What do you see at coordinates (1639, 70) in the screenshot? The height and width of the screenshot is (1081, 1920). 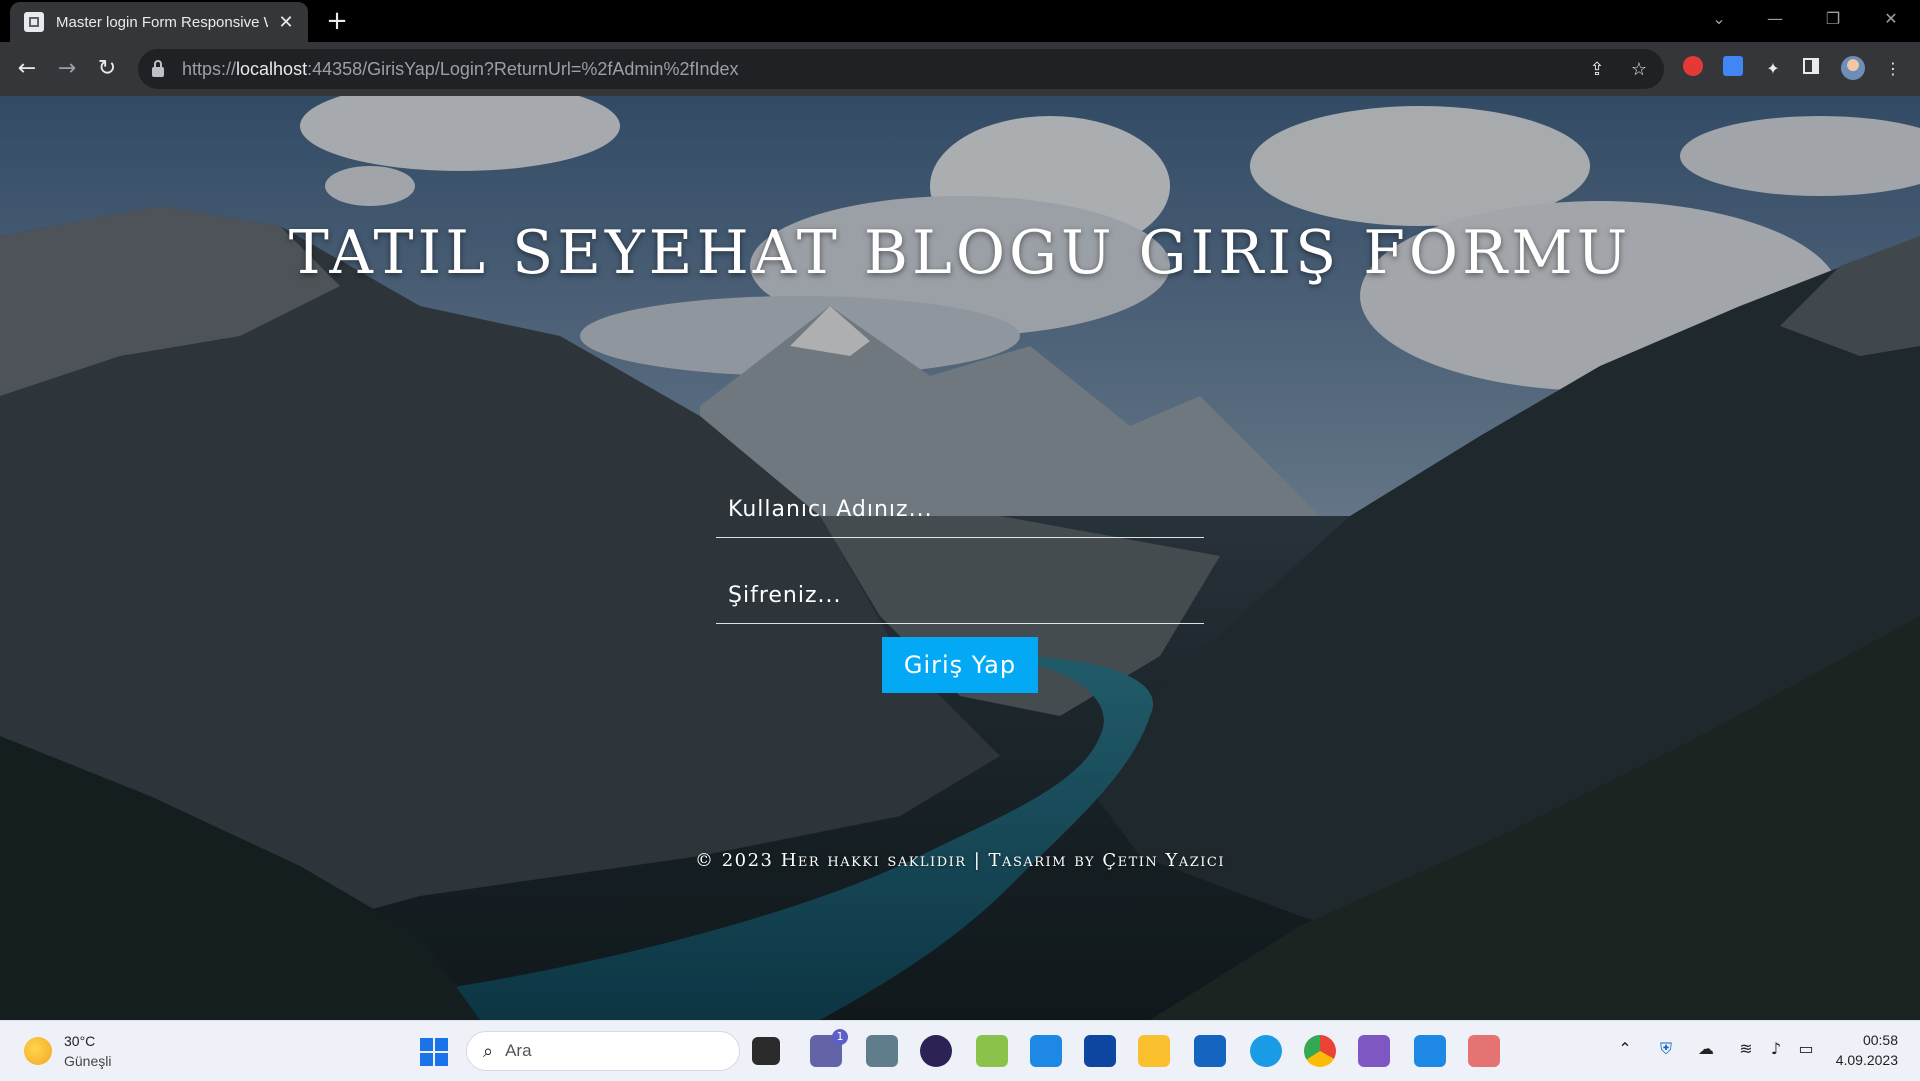 I see `bookmark-star-icon: ☆` at bounding box center [1639, 70].